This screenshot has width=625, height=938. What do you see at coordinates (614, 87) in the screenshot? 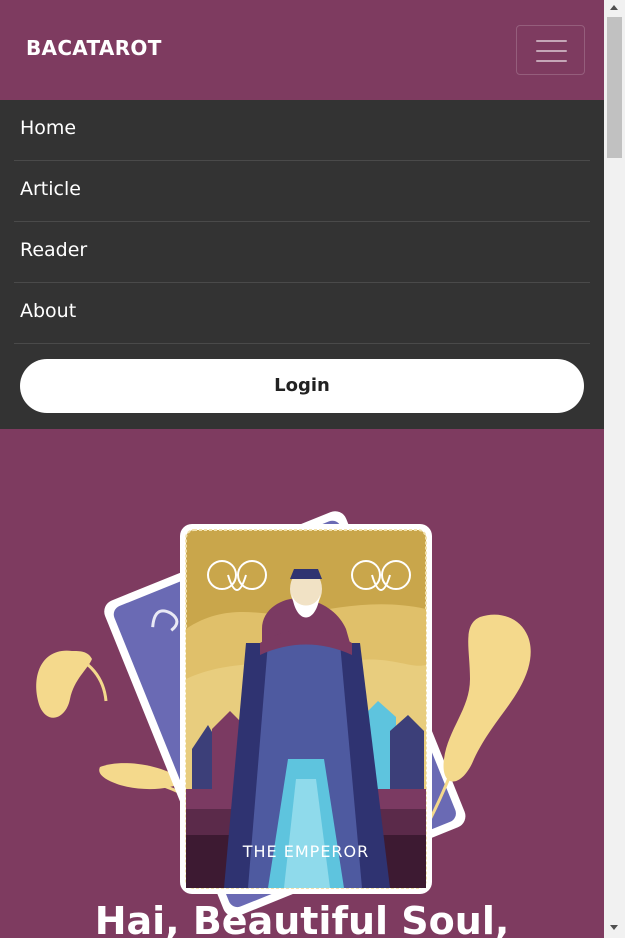
I see `scroll-thumb` at bounding box center [614, 87].